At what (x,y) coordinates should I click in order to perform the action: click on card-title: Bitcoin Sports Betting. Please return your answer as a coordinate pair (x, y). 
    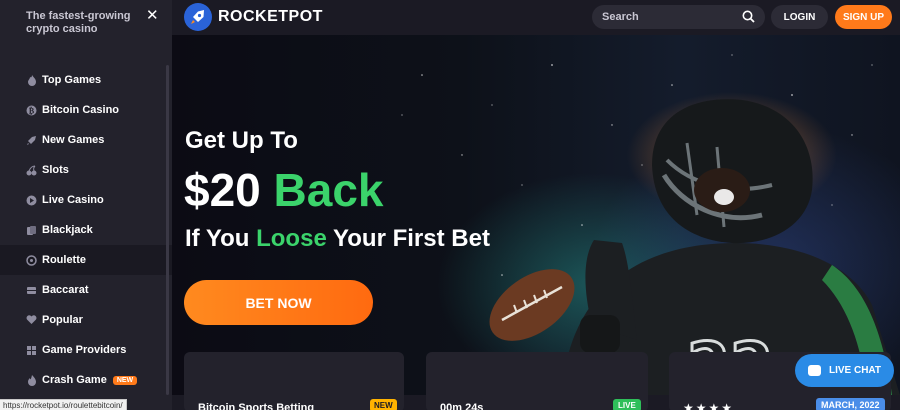
    Looking at the image, I should click on (256, 406).